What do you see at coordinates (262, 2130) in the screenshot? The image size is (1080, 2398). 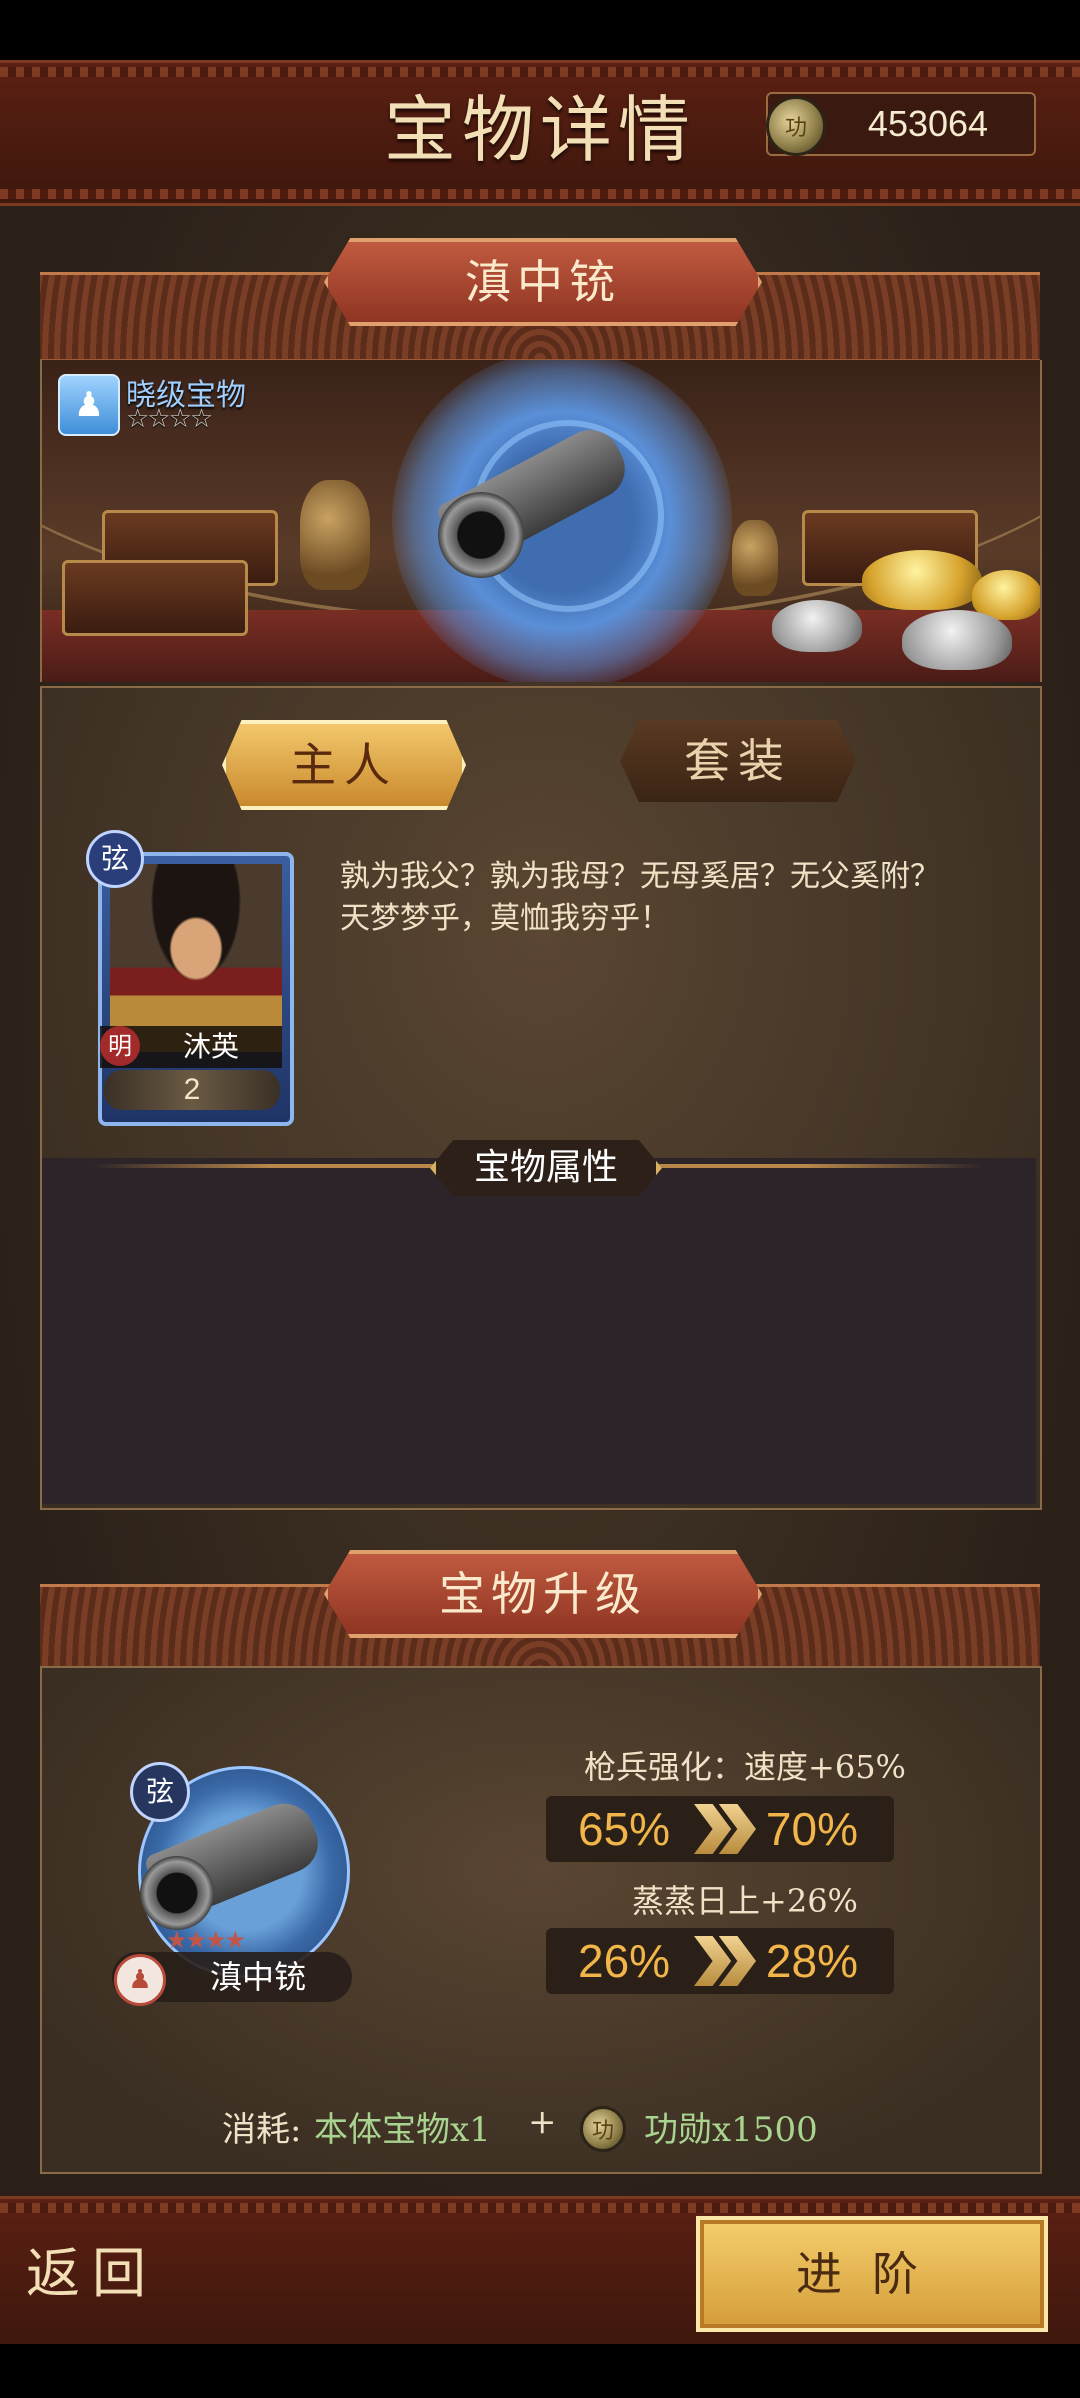 I see `cost-label: 消耗:` at bounding box center [262, 2130].